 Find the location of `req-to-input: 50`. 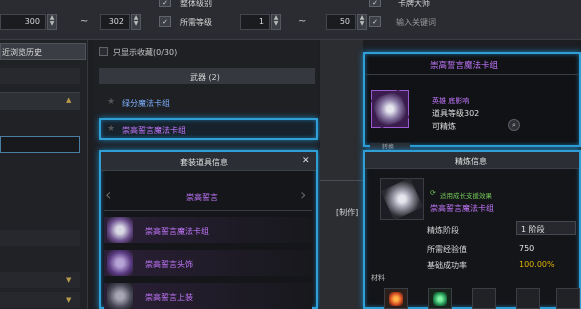

req-to-input: 50 is located at coordinates (341, 22).